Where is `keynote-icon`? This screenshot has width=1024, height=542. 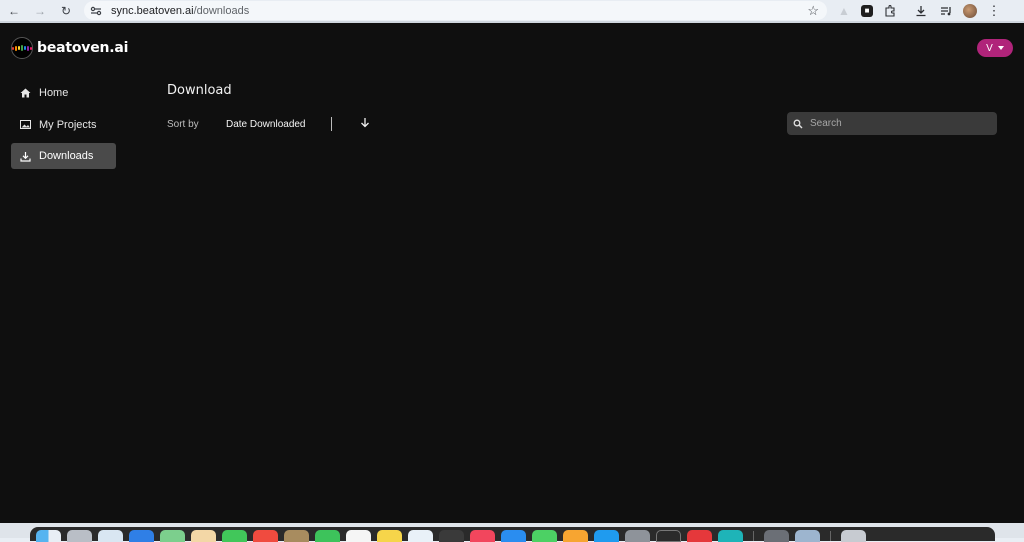 keynote-icon is located at coordinates (606, 536).